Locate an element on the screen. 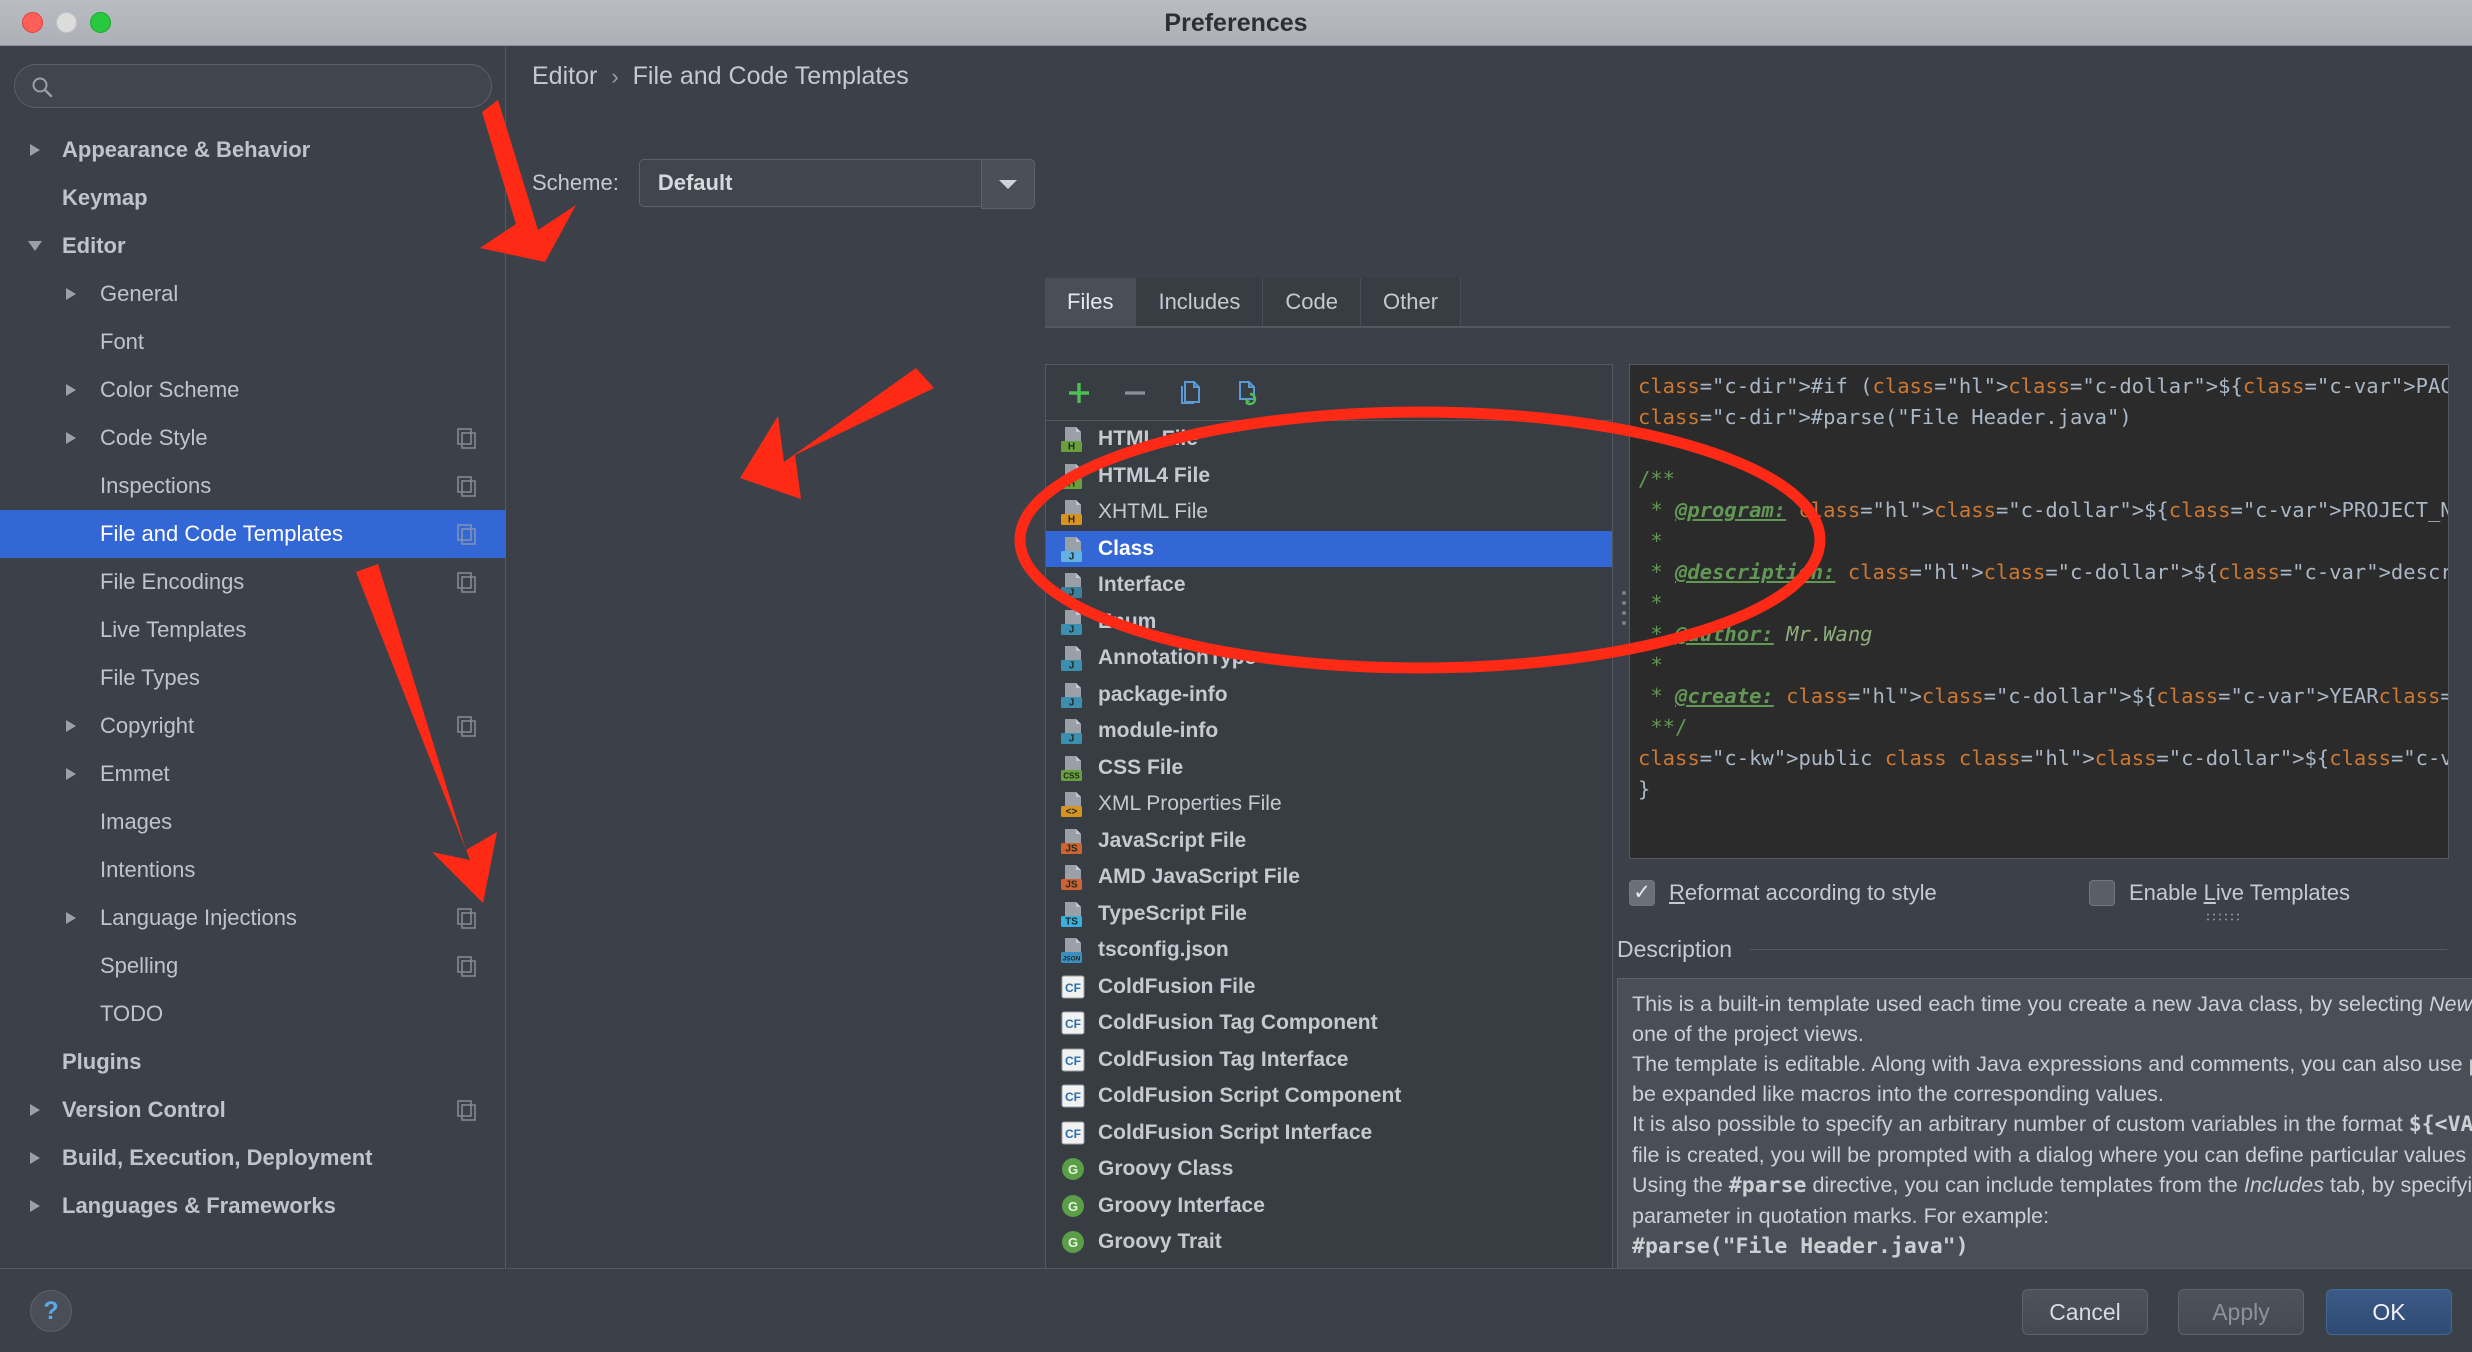 This screenshot has width=2472, height=1352. search-input is located at coordinates (273, 86).